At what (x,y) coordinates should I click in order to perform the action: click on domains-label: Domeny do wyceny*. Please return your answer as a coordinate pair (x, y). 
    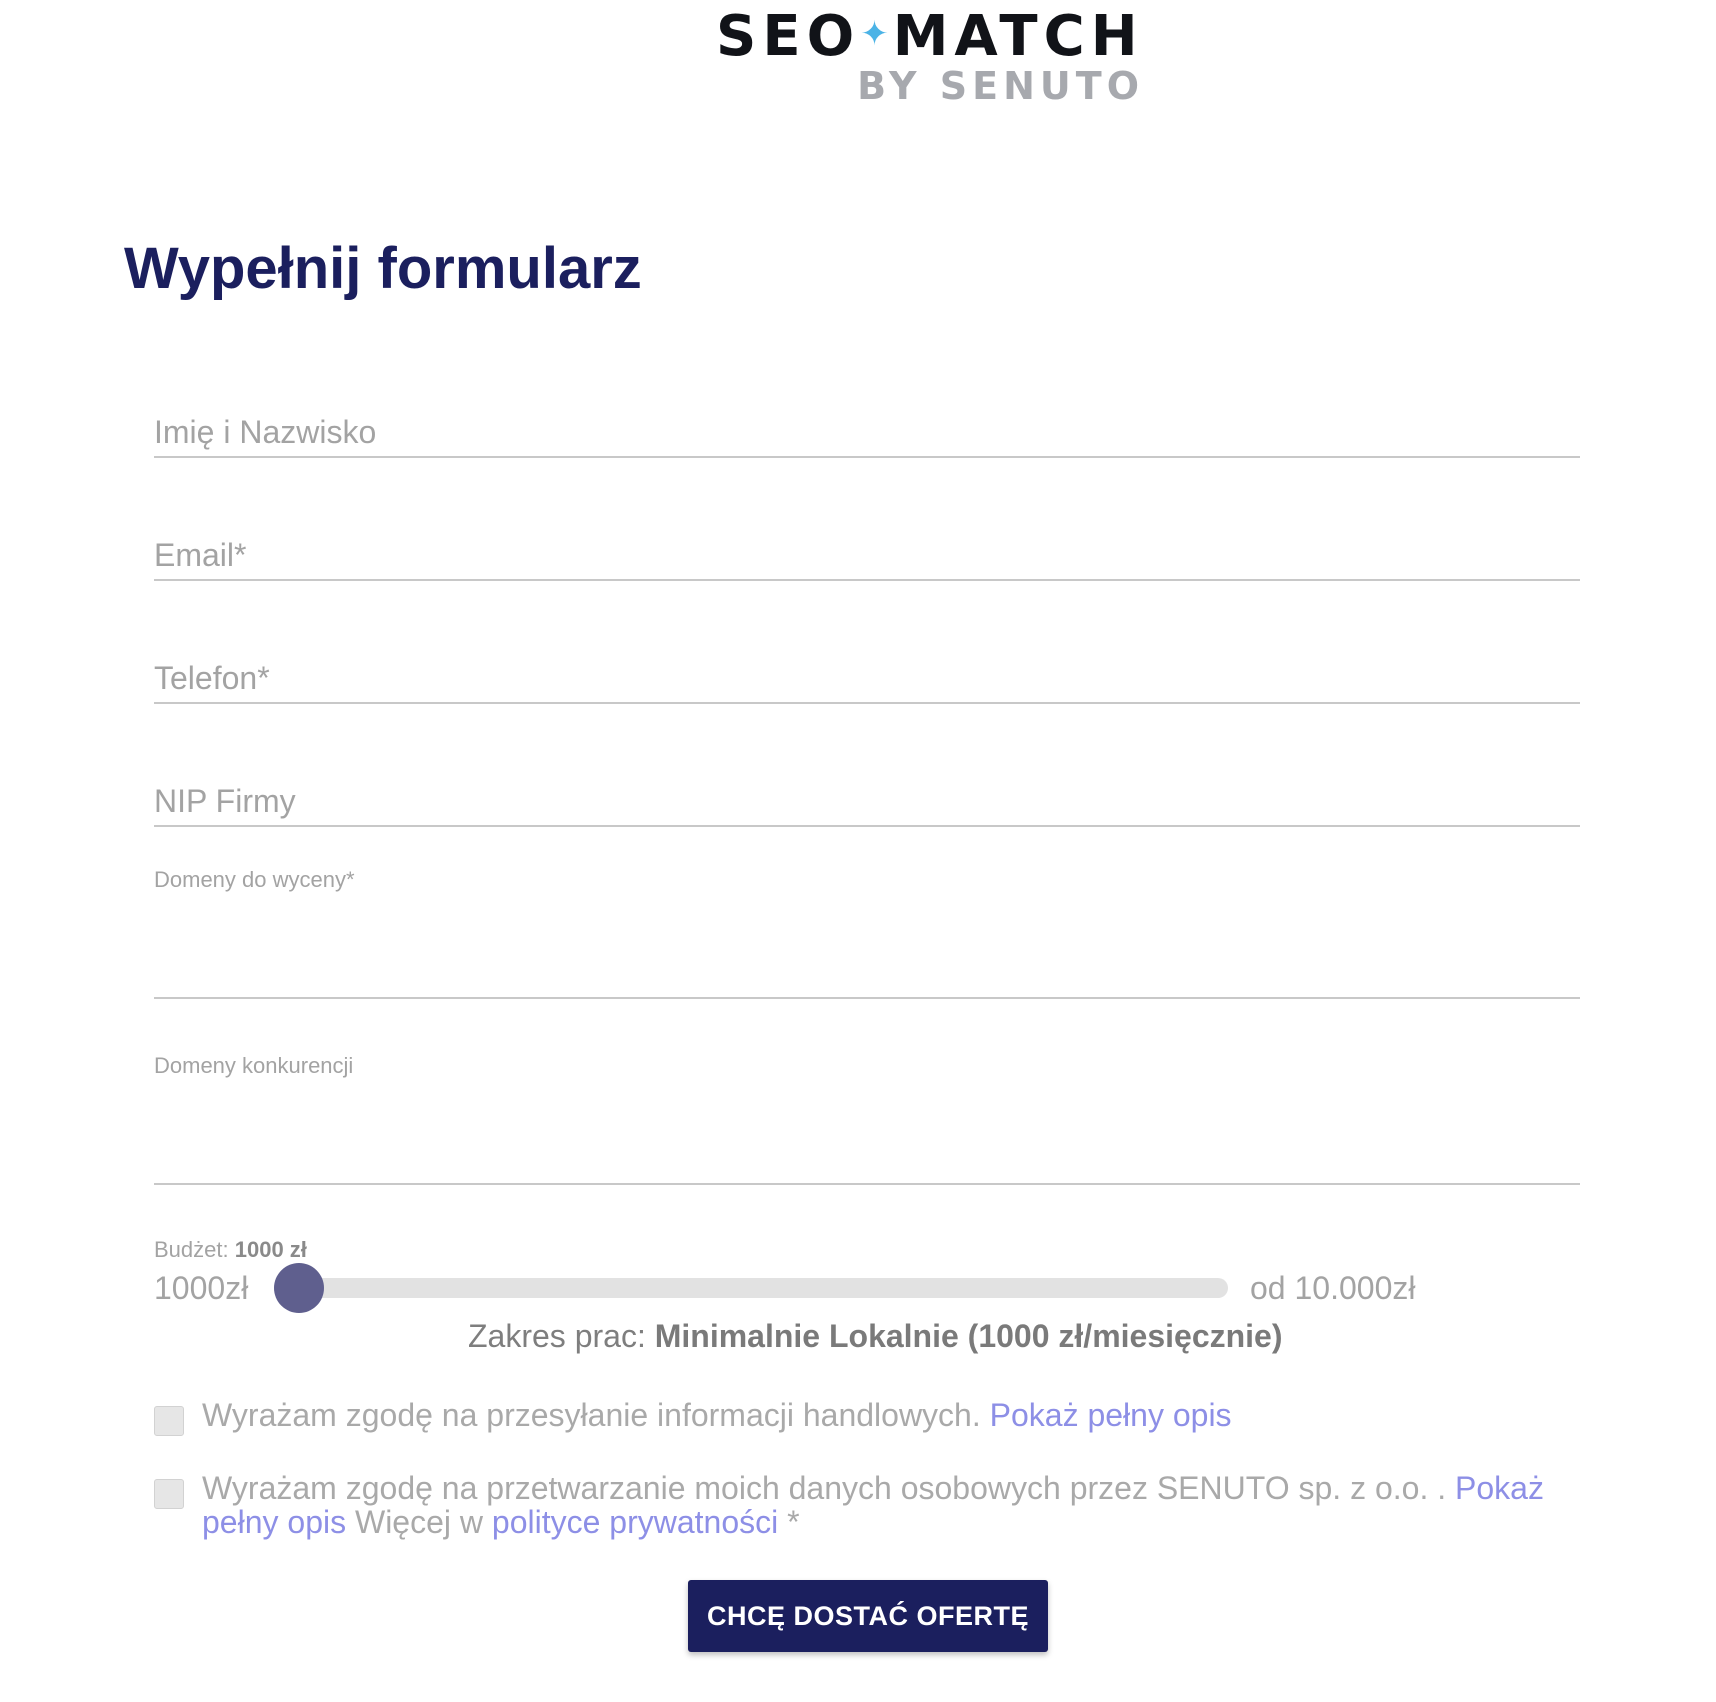
    Looking at the image, I should click on (254, 879).